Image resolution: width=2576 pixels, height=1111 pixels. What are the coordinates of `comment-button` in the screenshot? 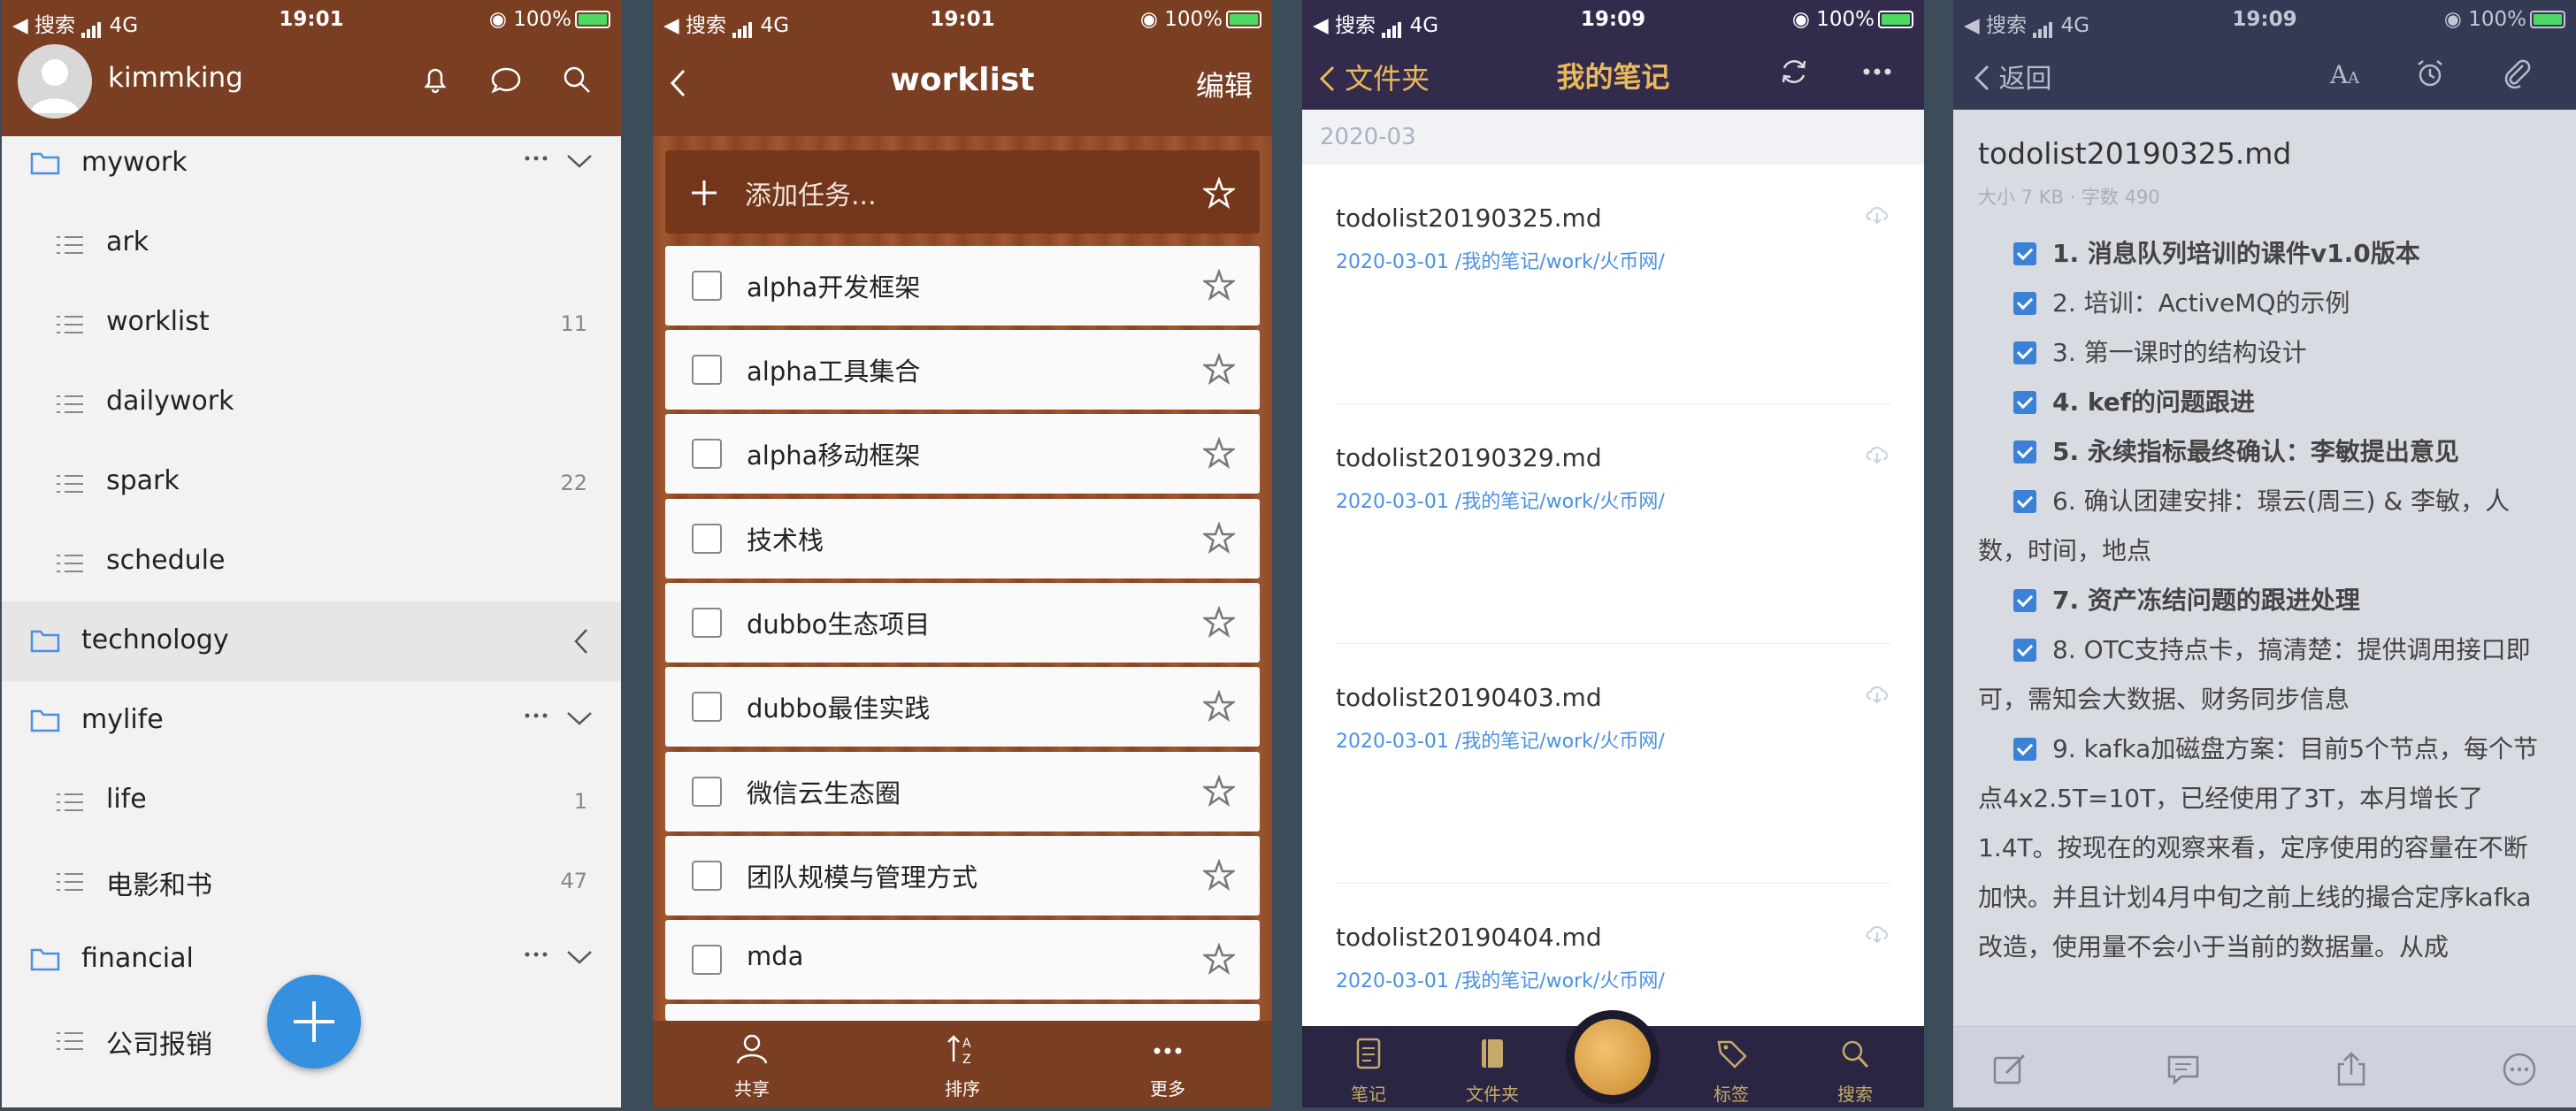 It's located at (2183, 1071).